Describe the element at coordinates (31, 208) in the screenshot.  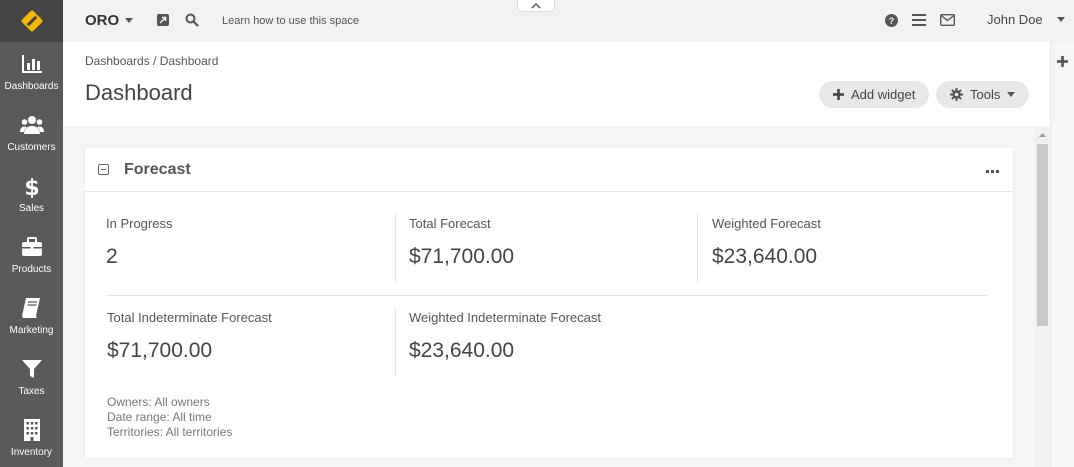
I see `sidebar-item-label: Sales` at that location.